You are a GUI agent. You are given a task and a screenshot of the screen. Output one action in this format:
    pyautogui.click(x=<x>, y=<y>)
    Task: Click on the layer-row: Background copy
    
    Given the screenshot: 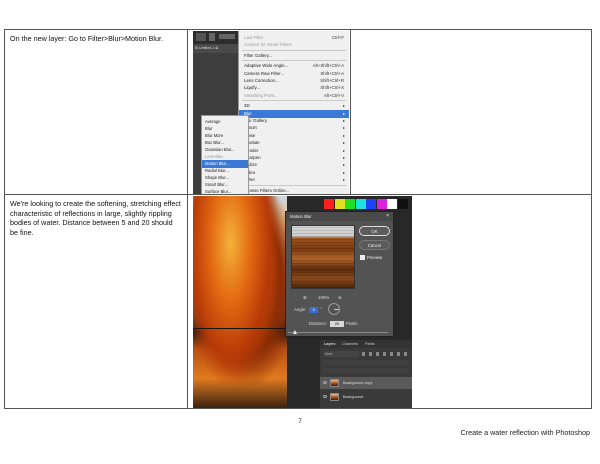 What is the action you would take?
    pyautogui.click(x=366, y=383)
    